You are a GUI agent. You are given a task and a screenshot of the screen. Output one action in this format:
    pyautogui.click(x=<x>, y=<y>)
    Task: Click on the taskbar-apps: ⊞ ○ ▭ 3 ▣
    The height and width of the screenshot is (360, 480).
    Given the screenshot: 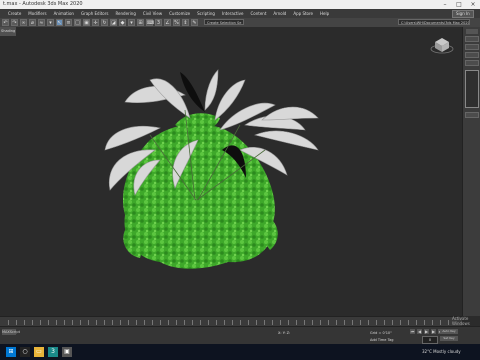 What is the action you would take?
    pyautogui.click(x=39, y=352)
    